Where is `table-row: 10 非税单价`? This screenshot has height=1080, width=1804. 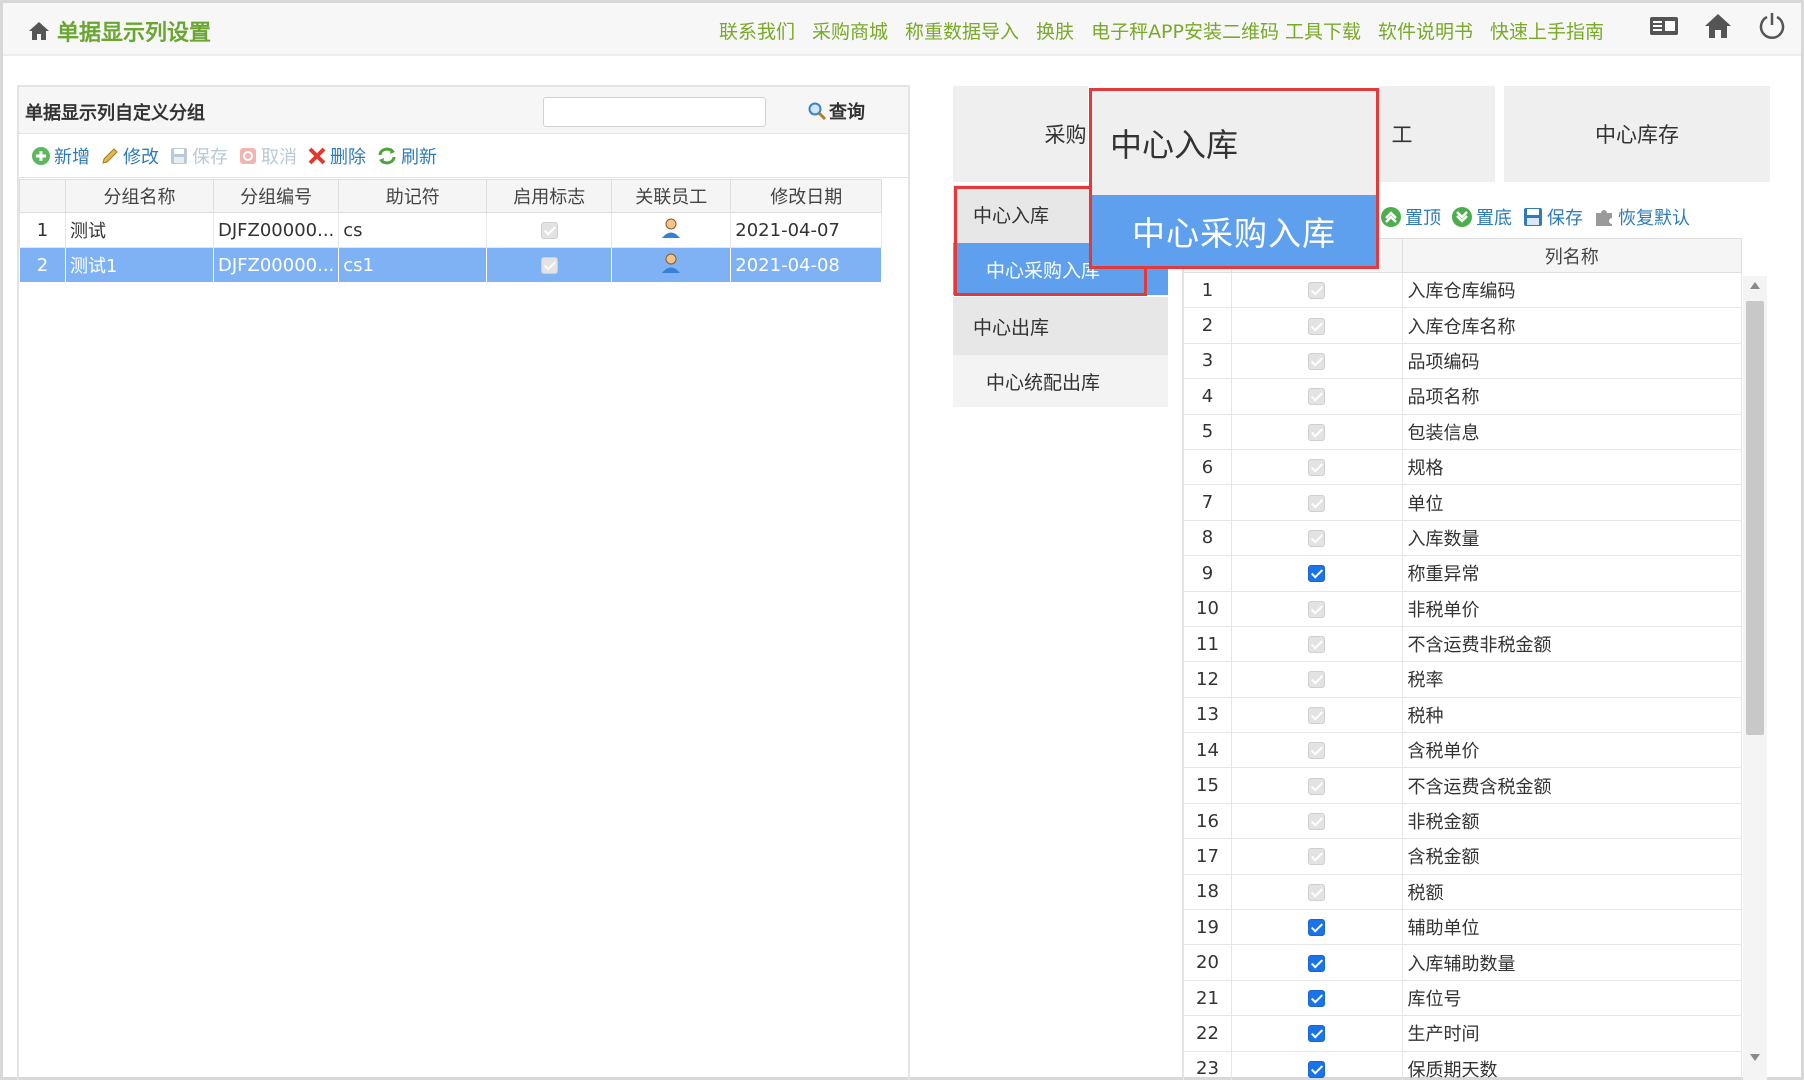 table-row: 10 非税单价 is located at coordinates (1462, 608).